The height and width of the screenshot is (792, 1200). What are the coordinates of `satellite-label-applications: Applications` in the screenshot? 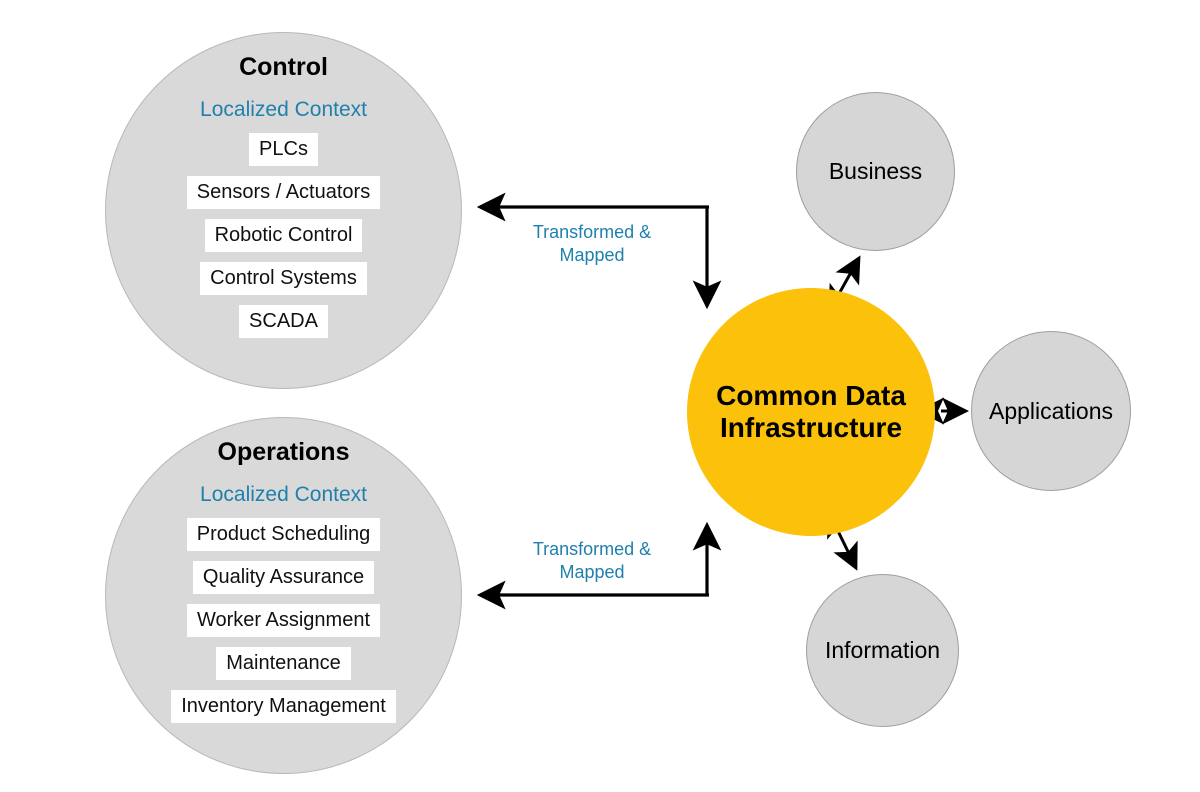 It's located at (1051, 410).